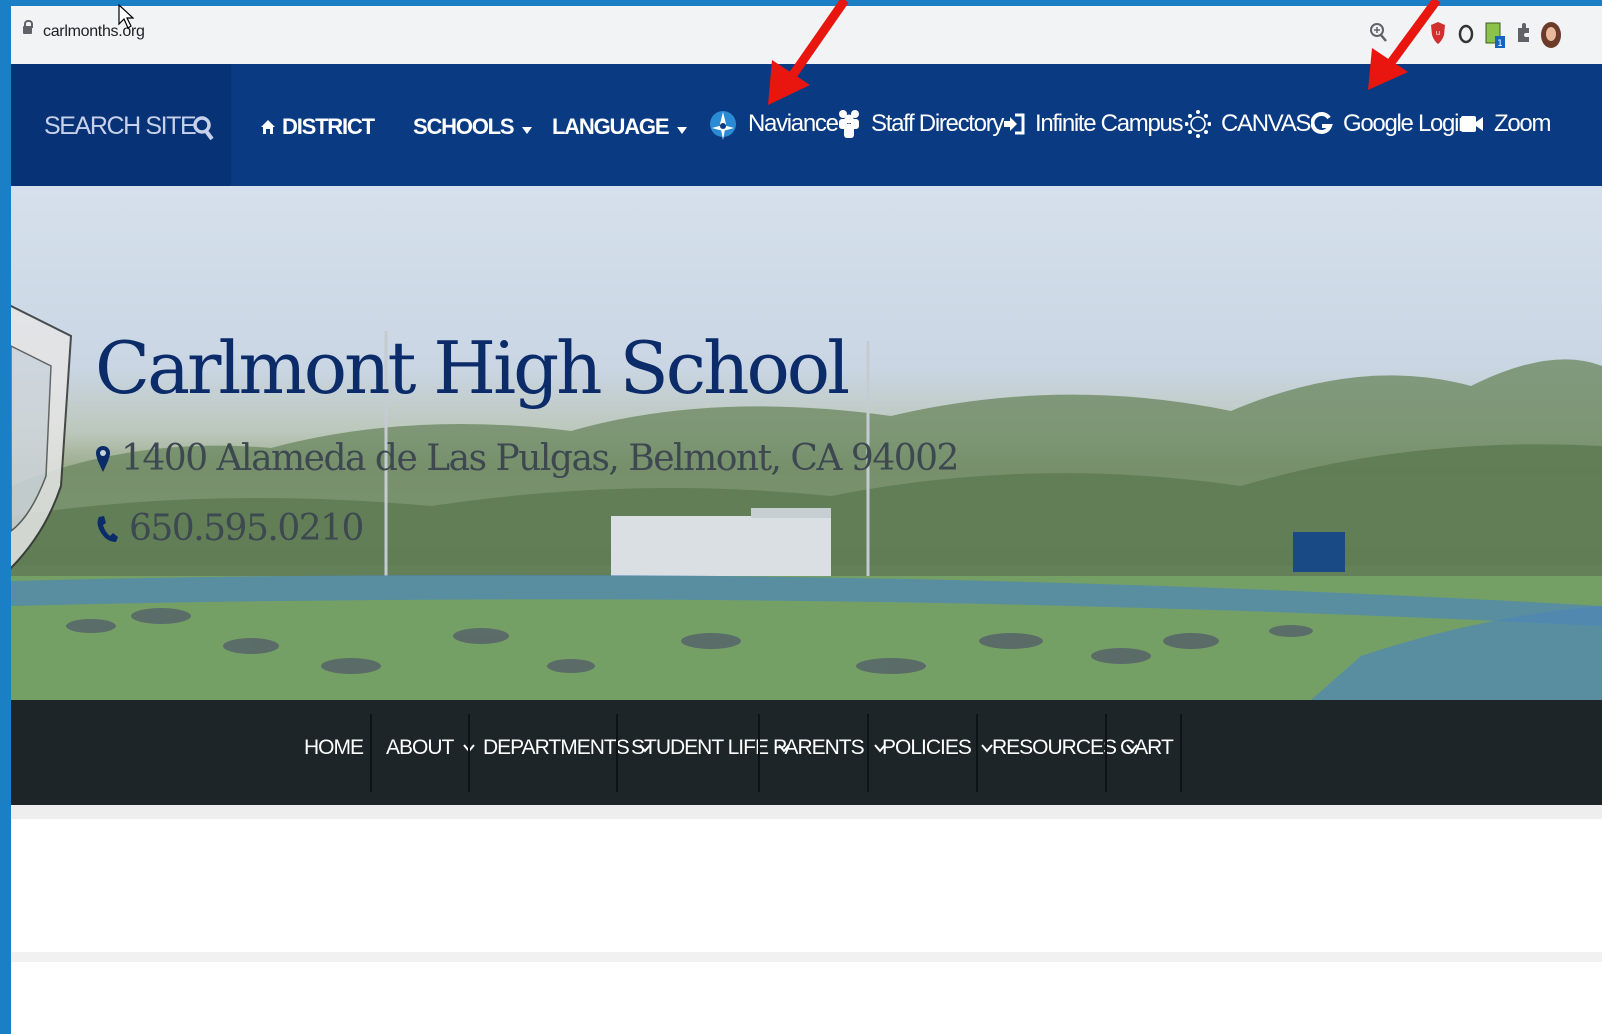 Image resolution: width=1602 pixels, height=1034 pixels. What do you see at coordinates (1404, 45) in the screenshot?
I see `annotation-arrow-google-login` at bounding box center [1404, 45].